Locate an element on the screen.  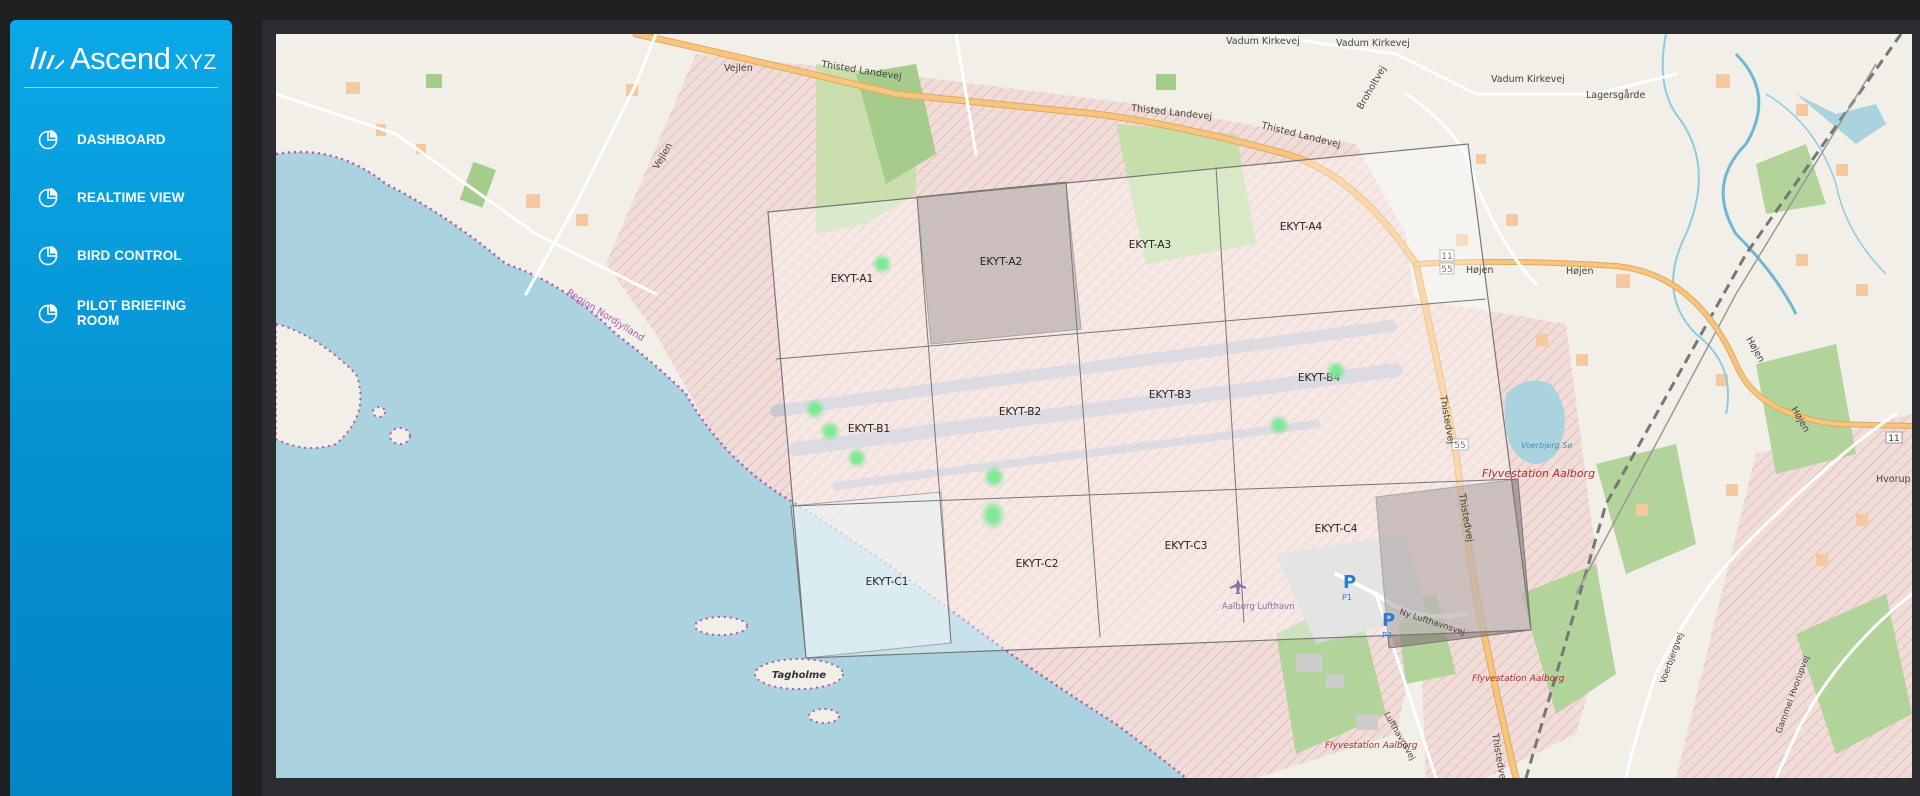
sidebar-item-label: REALTIME VIEW is located at coordinates (131, 197).